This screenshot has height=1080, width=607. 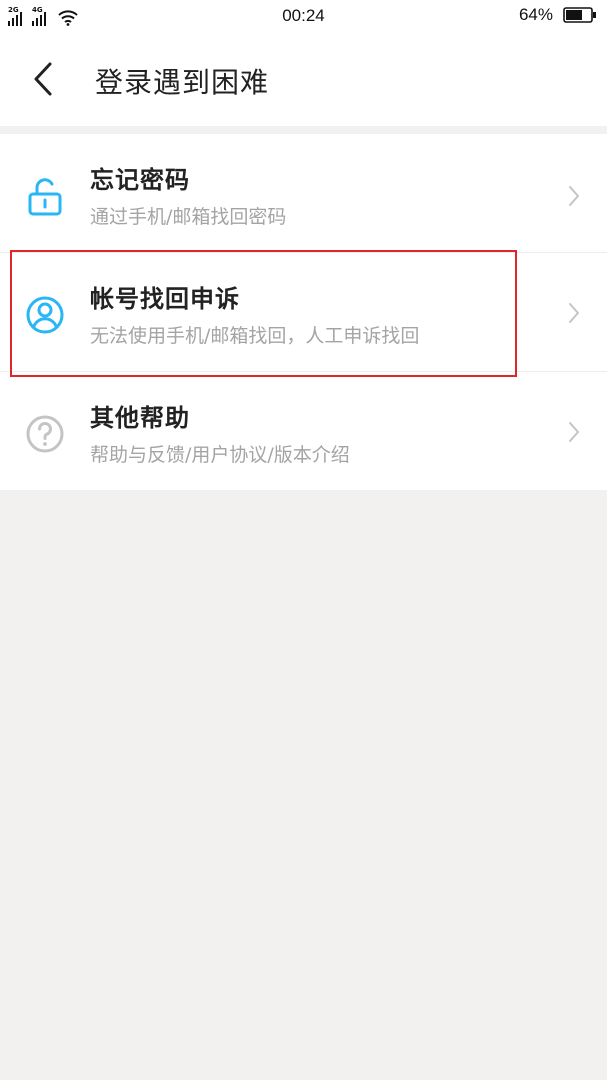 I want to click on item-subtitle: 帮助与反馈/用户协议/版本介绍, so click(x=220, y=455).